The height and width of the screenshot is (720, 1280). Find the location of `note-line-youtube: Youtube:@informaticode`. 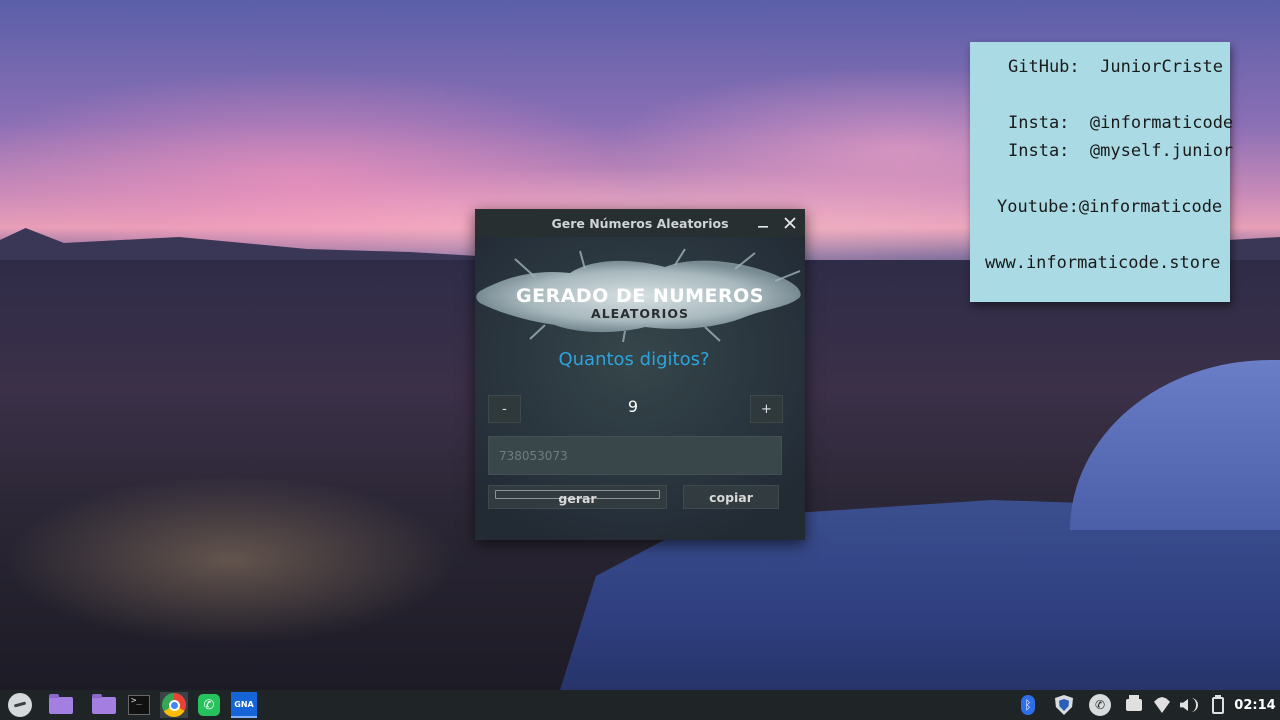

note-line-youtube: Youtube:@informaticode is located at coordinates (1110, 207).